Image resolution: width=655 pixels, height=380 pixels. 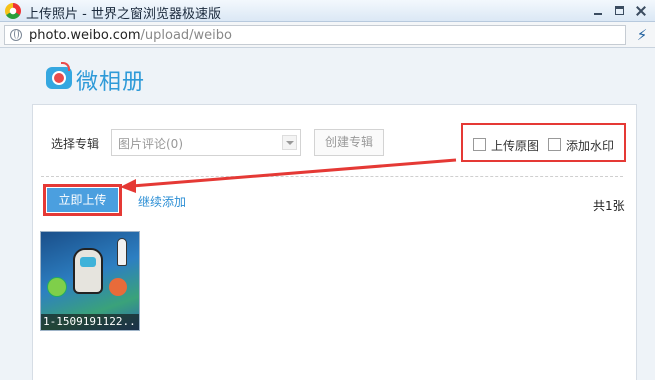 What do you see at coordinates (162, 201) in the screenshot?
I see `continue-add-link: 继续添加` at bounding box center [162, 201].